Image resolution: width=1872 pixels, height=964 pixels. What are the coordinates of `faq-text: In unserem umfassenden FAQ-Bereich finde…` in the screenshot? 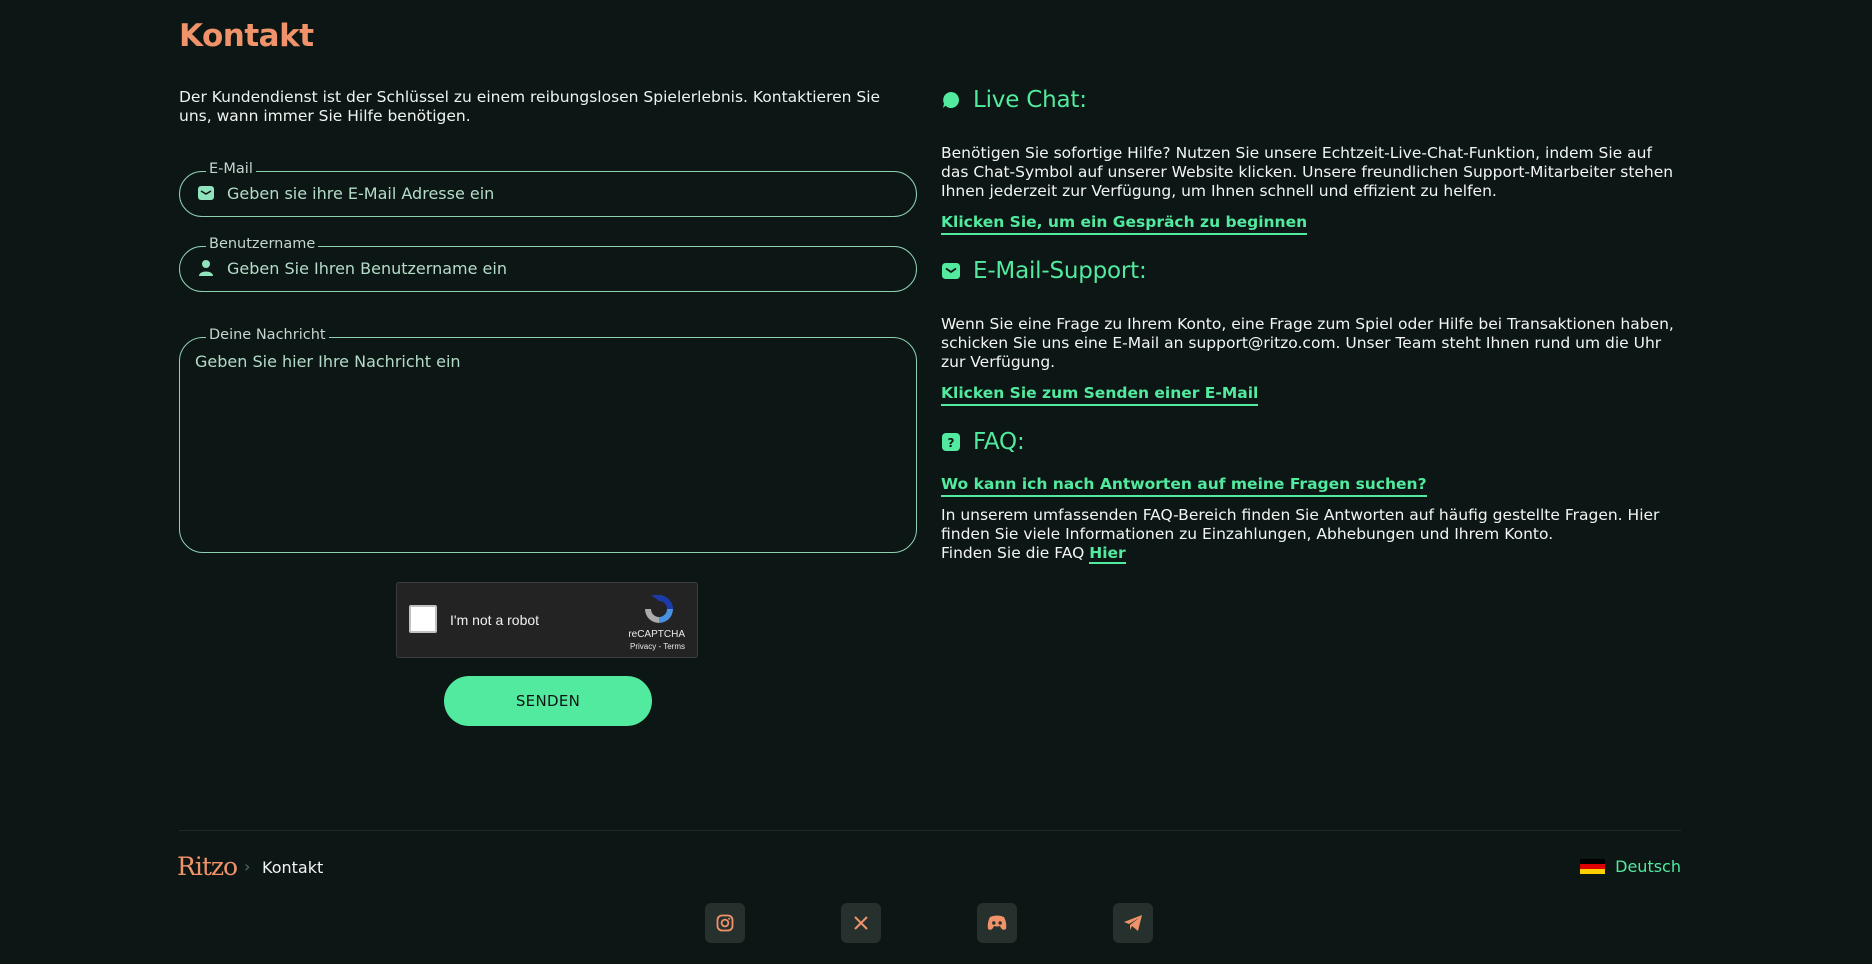 It's located at (1311, 535).